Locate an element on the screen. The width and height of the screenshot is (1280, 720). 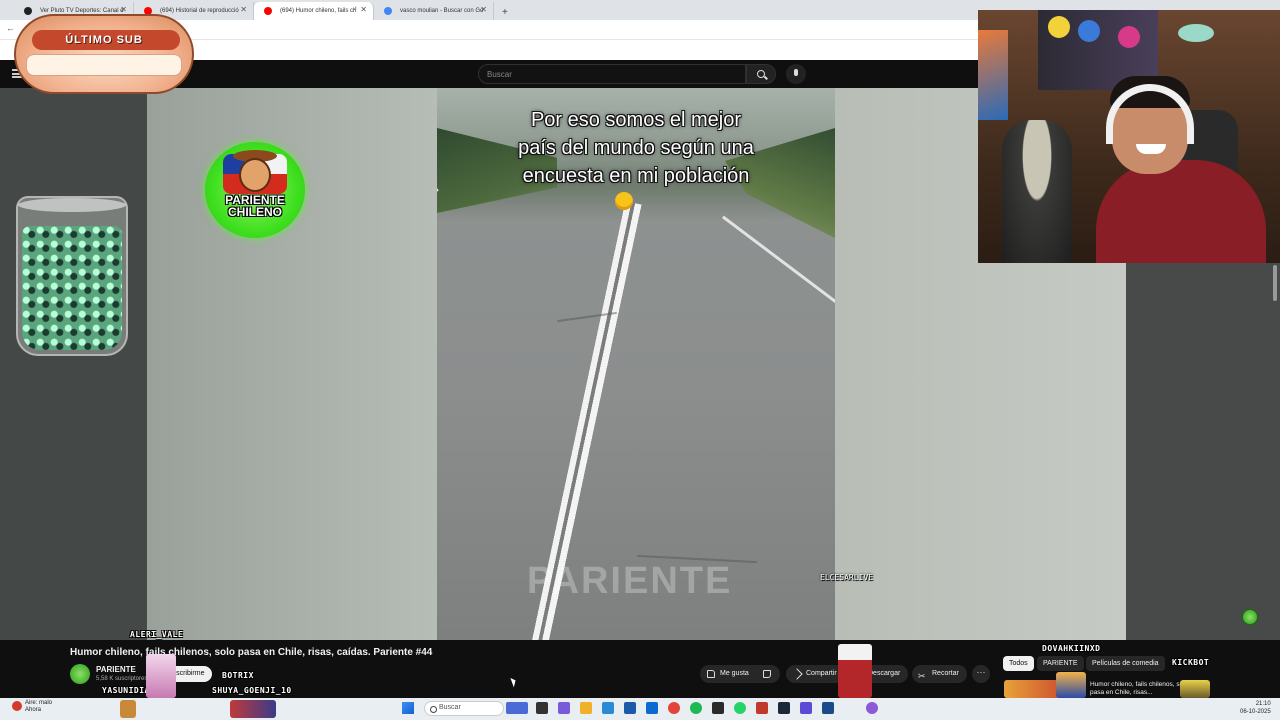
weather-title: Aire: malo is located at coordinates (39, 703).